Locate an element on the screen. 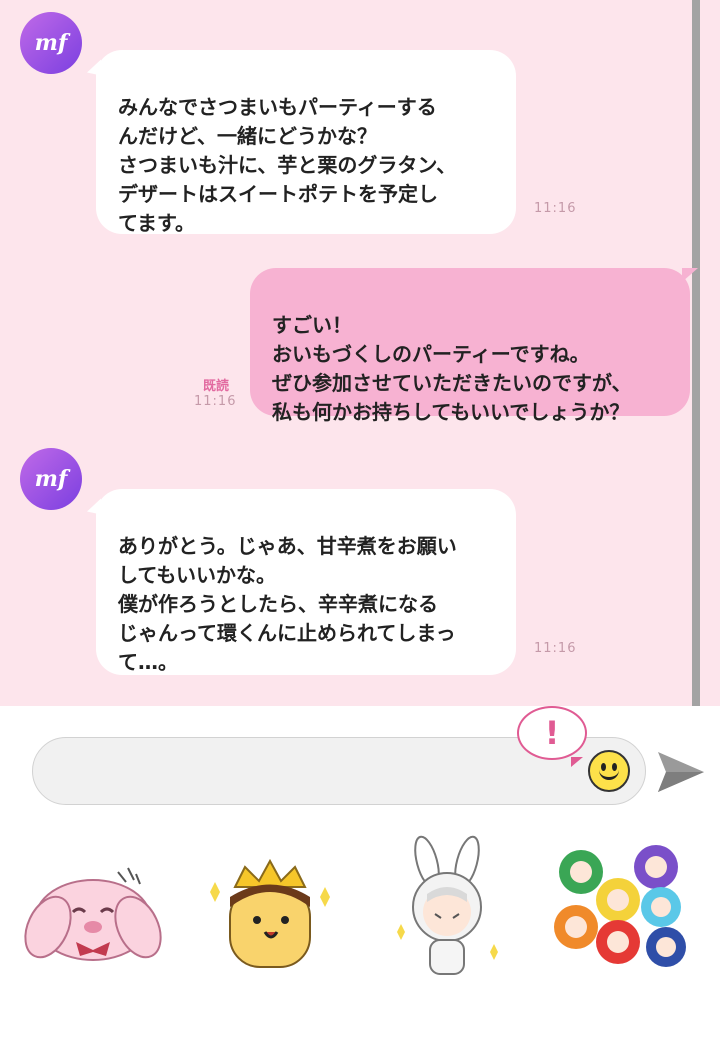  smiley-icon is located at coordinates (609, 771).